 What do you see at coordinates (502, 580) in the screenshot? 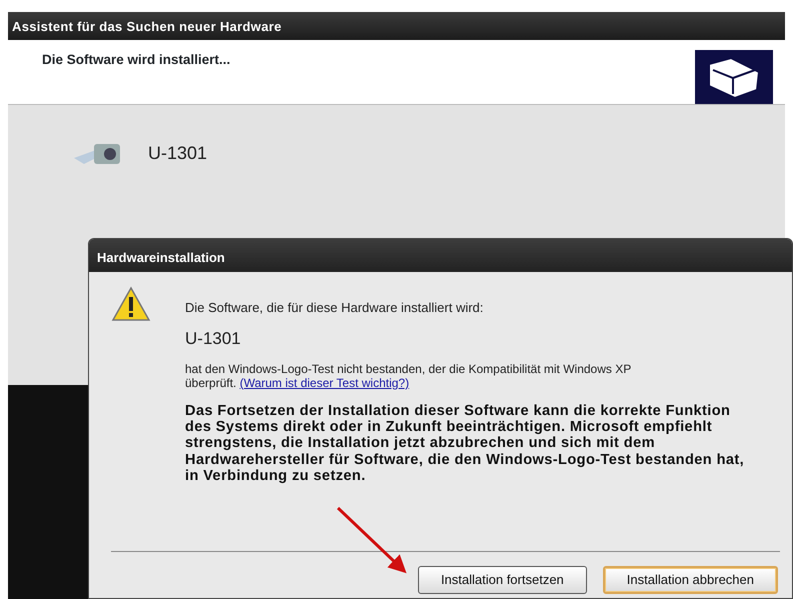
I see `continue-button: Installation fortsetzen` at bounding box center [502, 580].